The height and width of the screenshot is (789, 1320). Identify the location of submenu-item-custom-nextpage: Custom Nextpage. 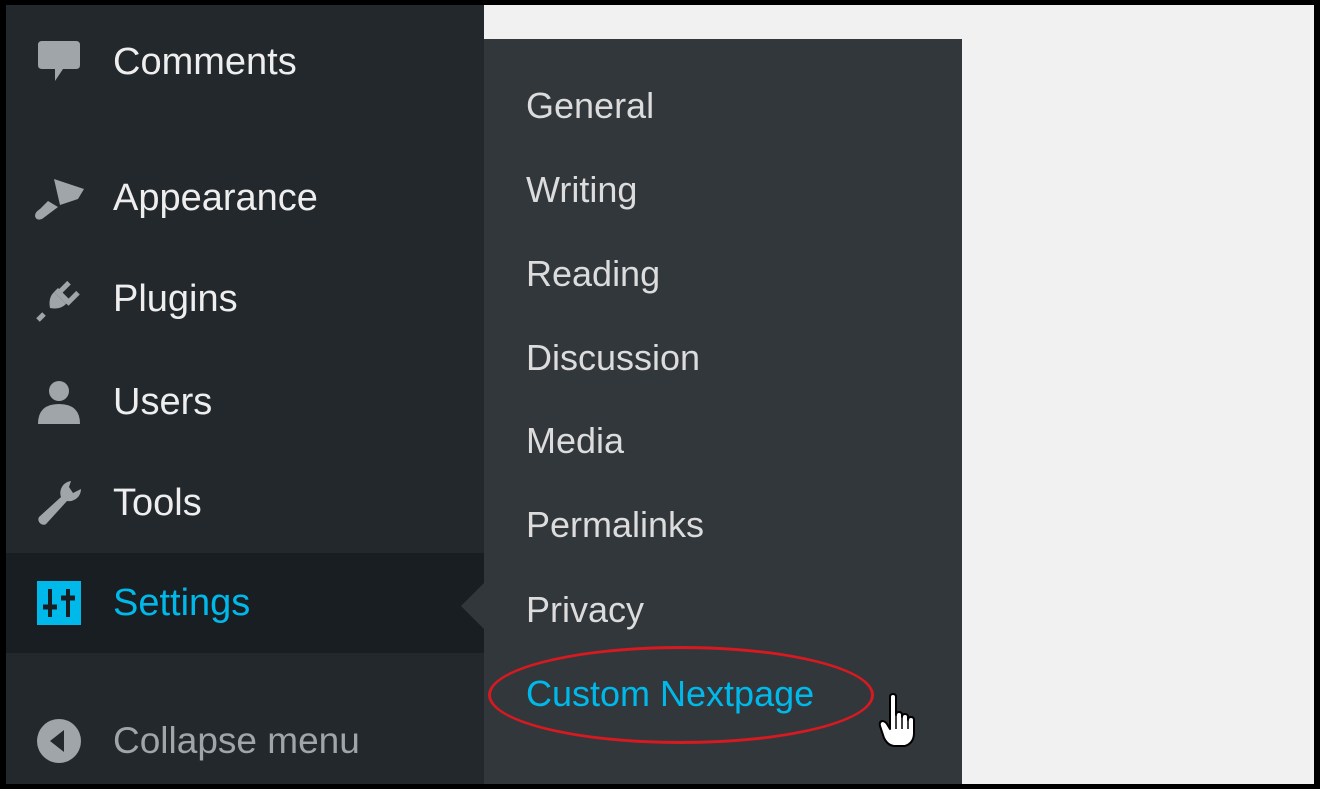
(670, 694).